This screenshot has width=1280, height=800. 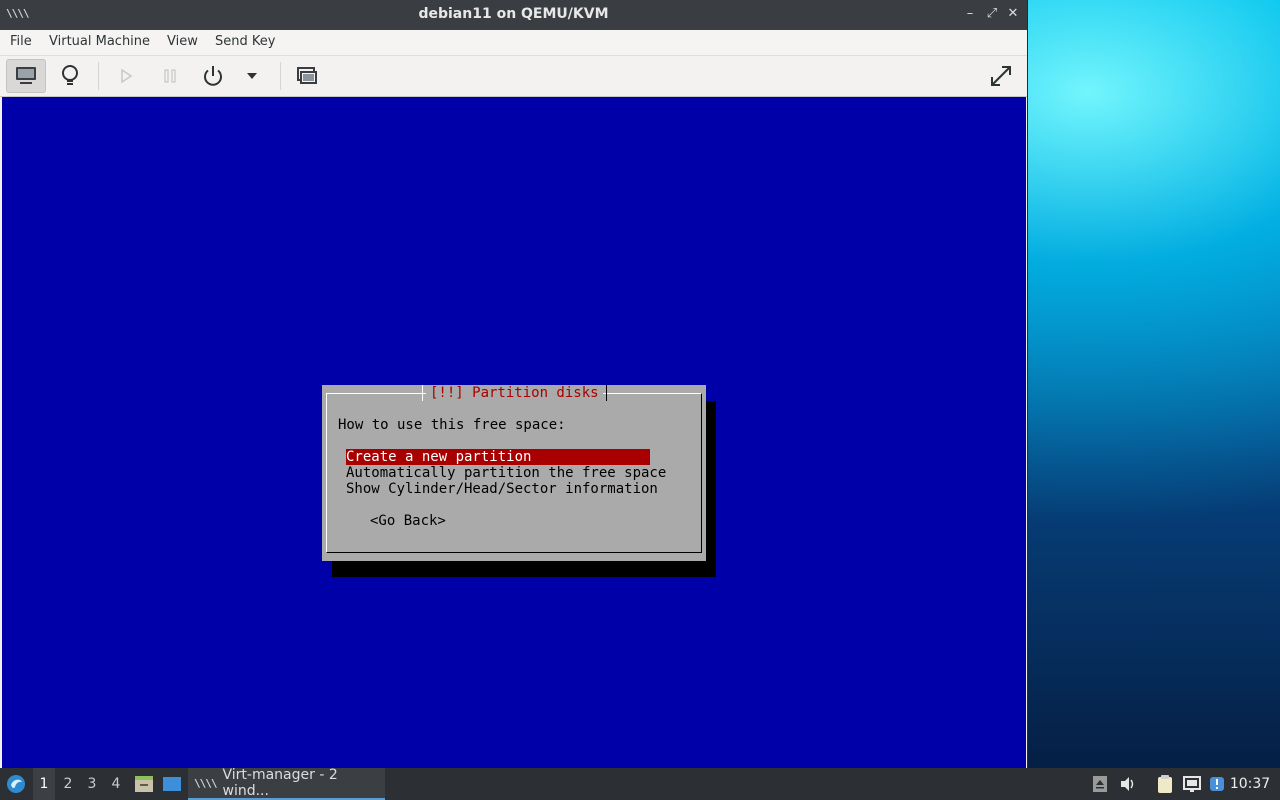 I want to click on file-manager-launcher, so click(x=144, y=784).